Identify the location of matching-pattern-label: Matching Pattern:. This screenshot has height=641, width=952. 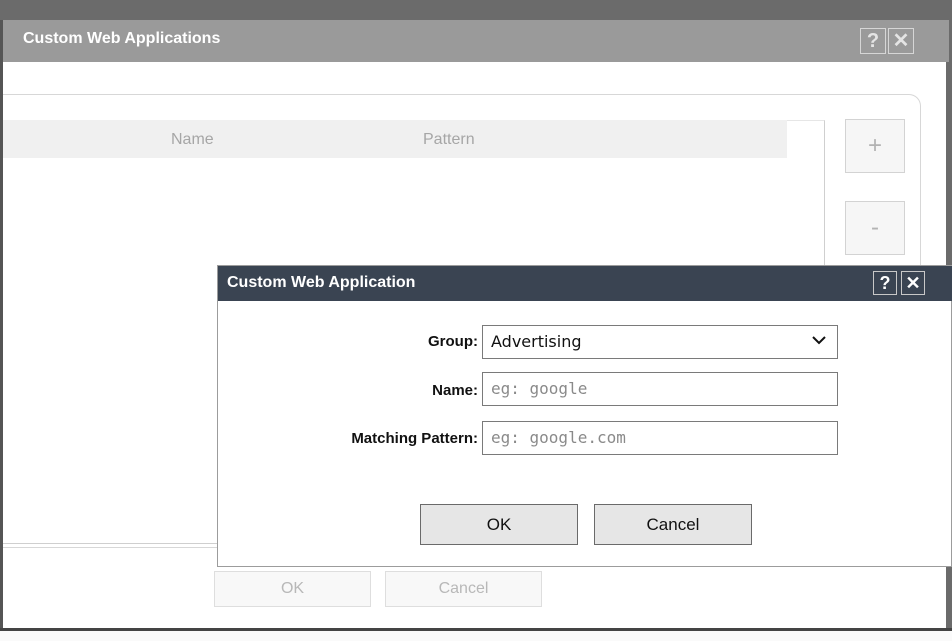
(414, 438).